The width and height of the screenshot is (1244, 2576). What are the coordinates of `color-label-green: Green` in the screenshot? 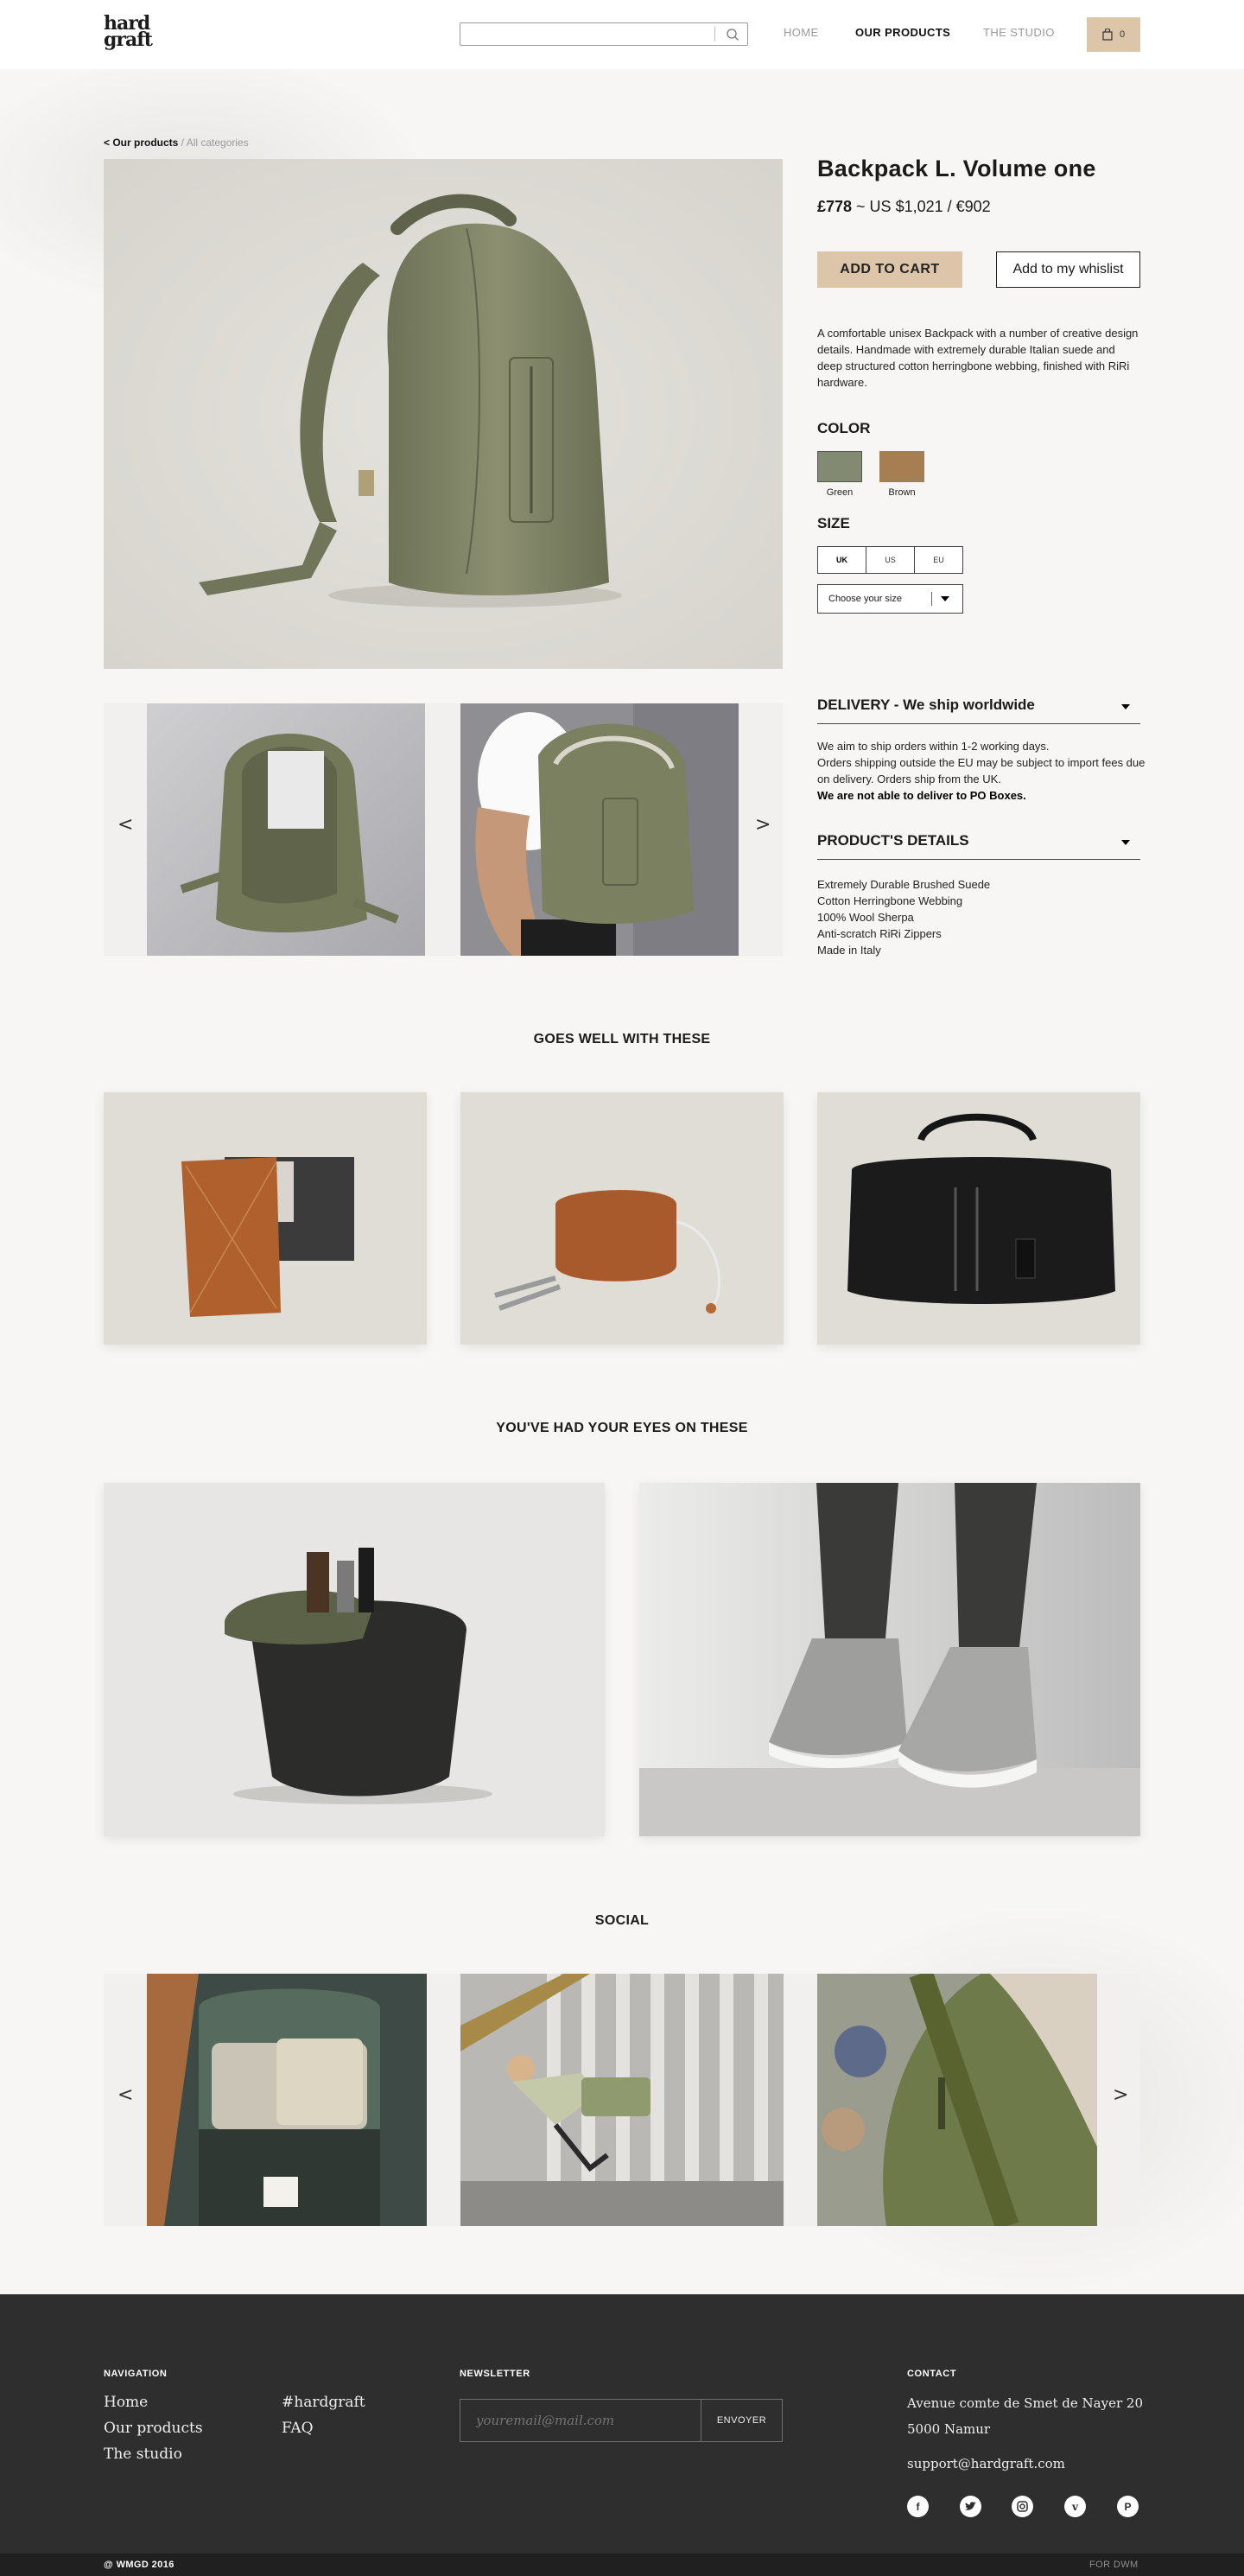 It's located at (840, 493).